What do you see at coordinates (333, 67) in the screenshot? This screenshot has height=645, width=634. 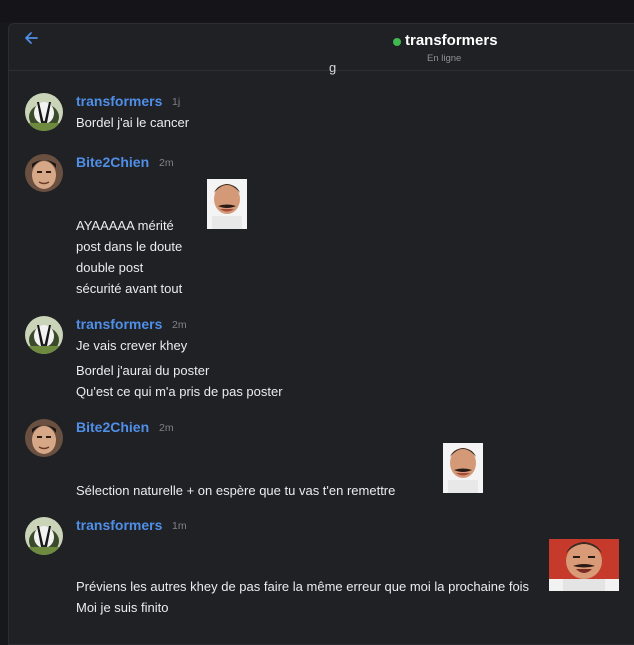 I see `cut-off-text: g` at bounding box center [333, 67].